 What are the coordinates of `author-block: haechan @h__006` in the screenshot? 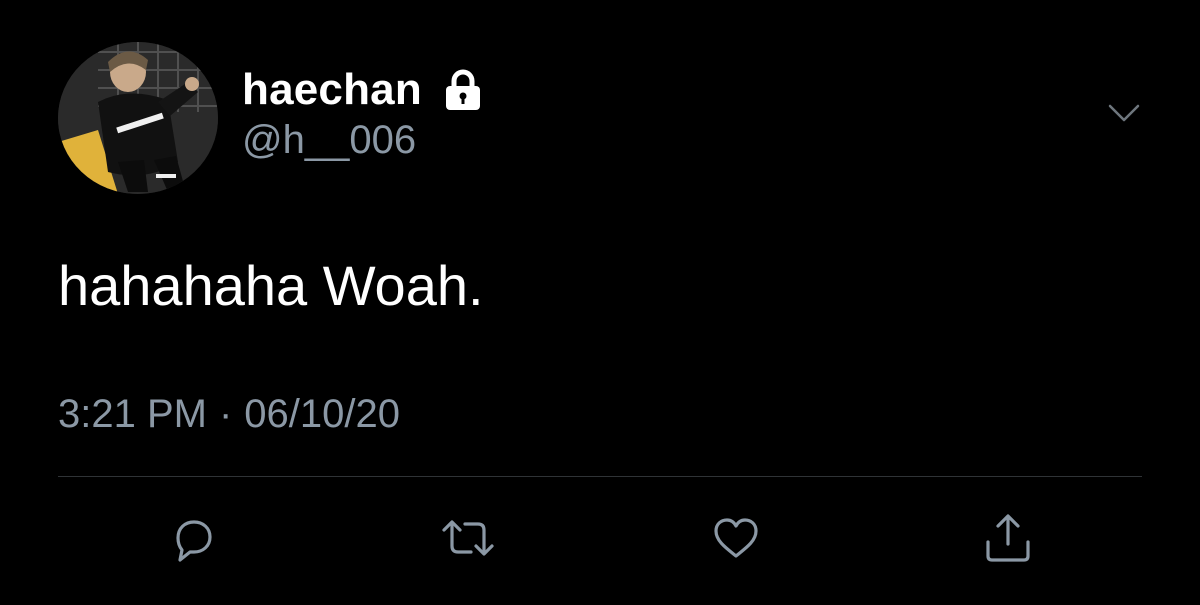 It's located at (362, 114).